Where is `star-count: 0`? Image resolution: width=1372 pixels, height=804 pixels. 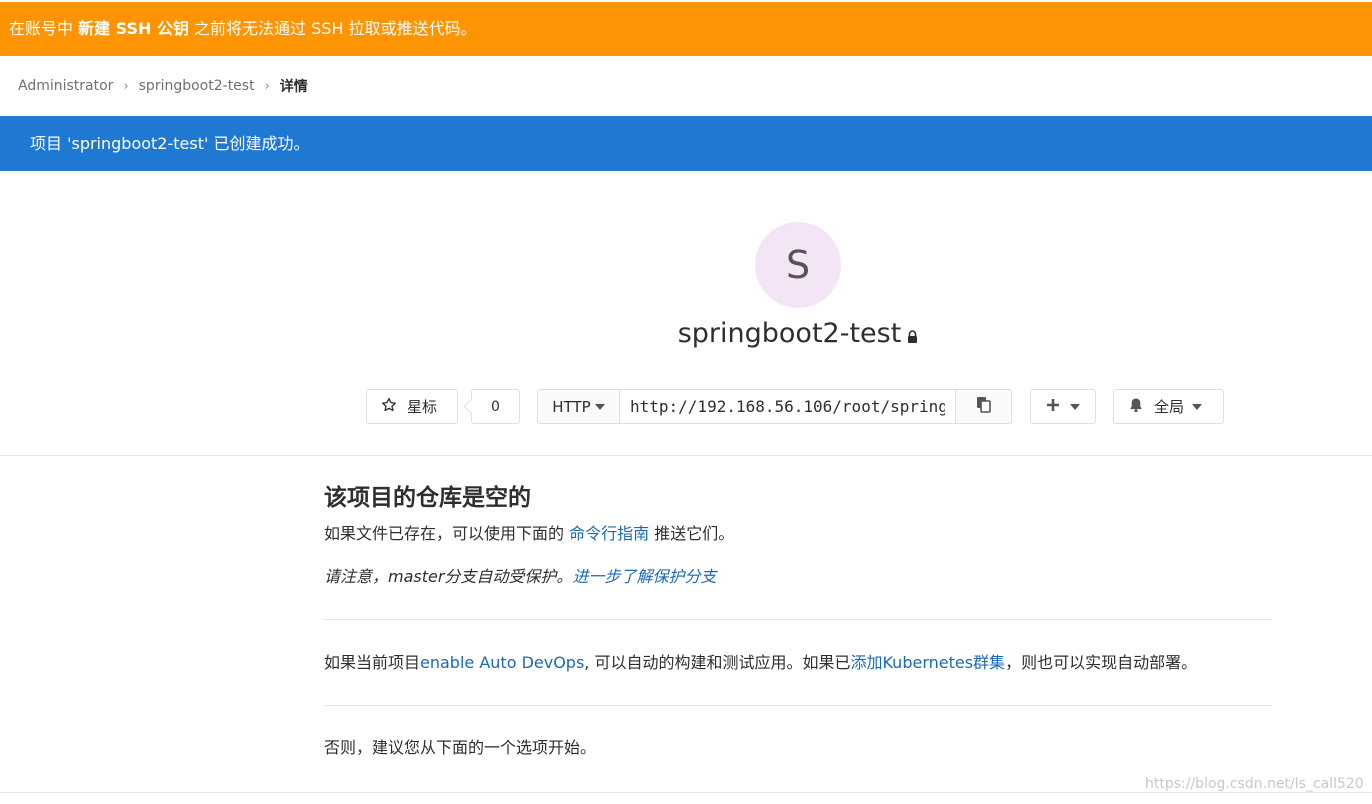 star-count: 0 is located at coordinates (495, 406).